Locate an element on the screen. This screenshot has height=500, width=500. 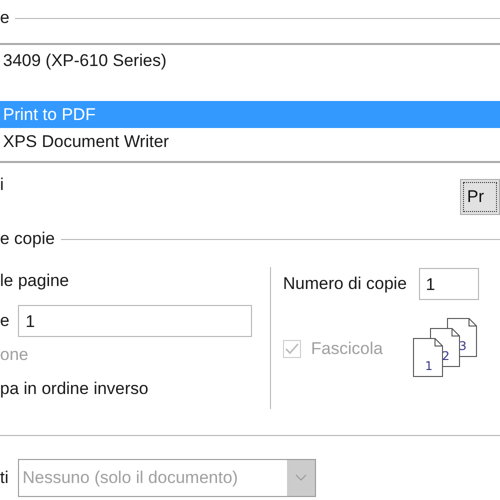
chevron-down-icon is located at coordinates (300, 478).